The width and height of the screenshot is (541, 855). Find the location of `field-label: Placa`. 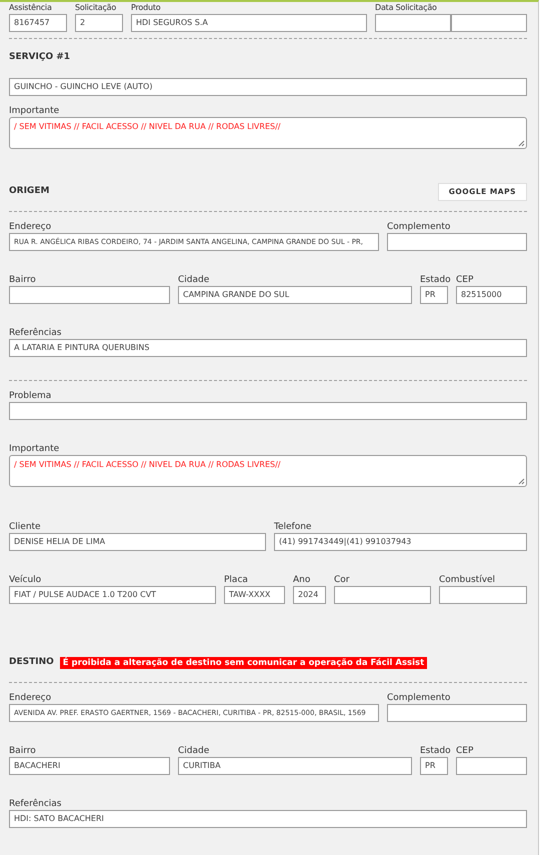

field-label: Placa is located at coordinates (236, 580).